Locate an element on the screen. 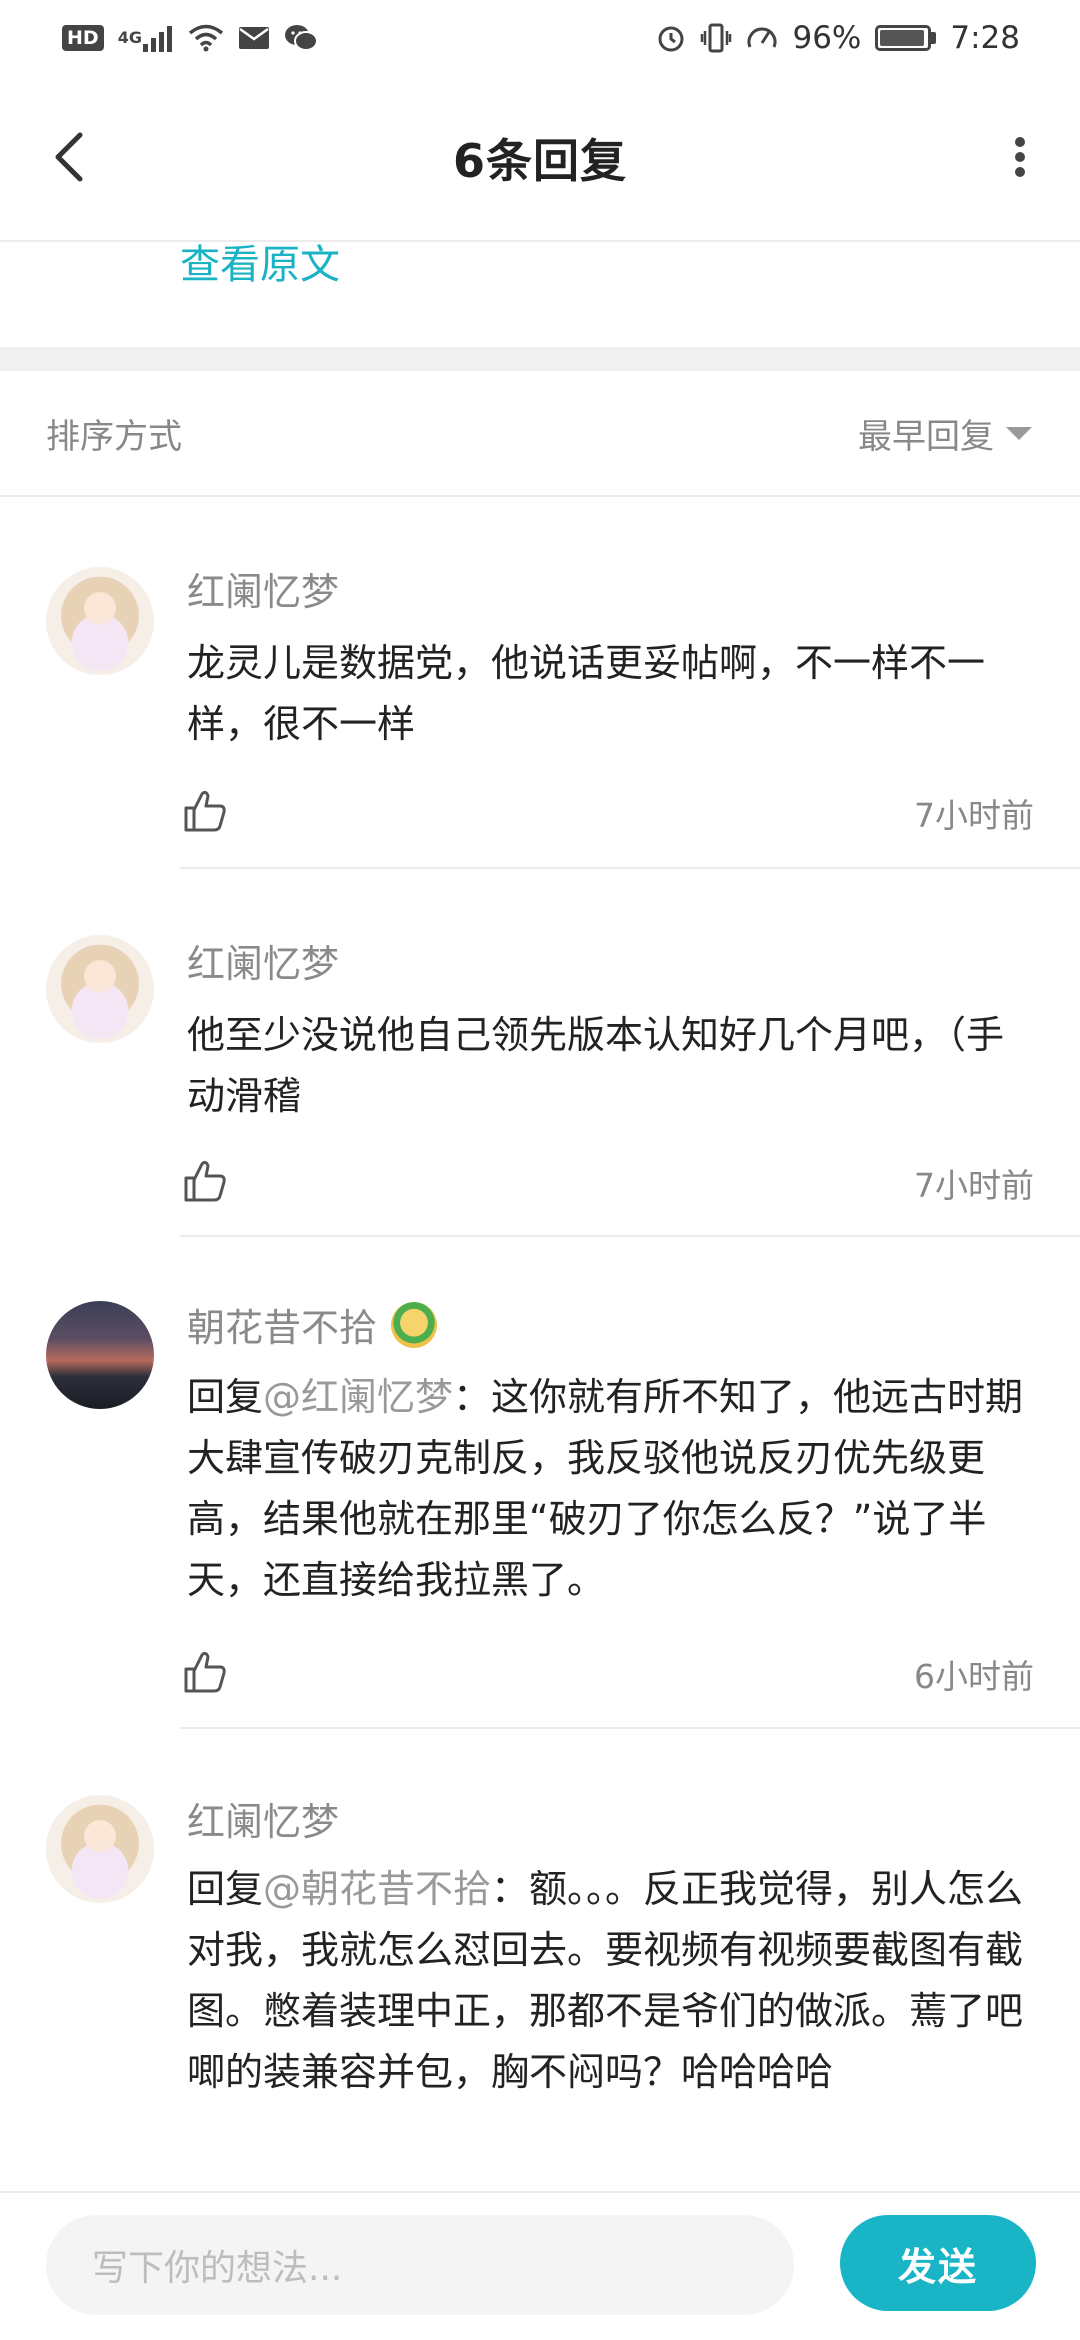 The width and height of the screenshot is (1080, 2340). battery-icon is located at coordinates (906, 37).